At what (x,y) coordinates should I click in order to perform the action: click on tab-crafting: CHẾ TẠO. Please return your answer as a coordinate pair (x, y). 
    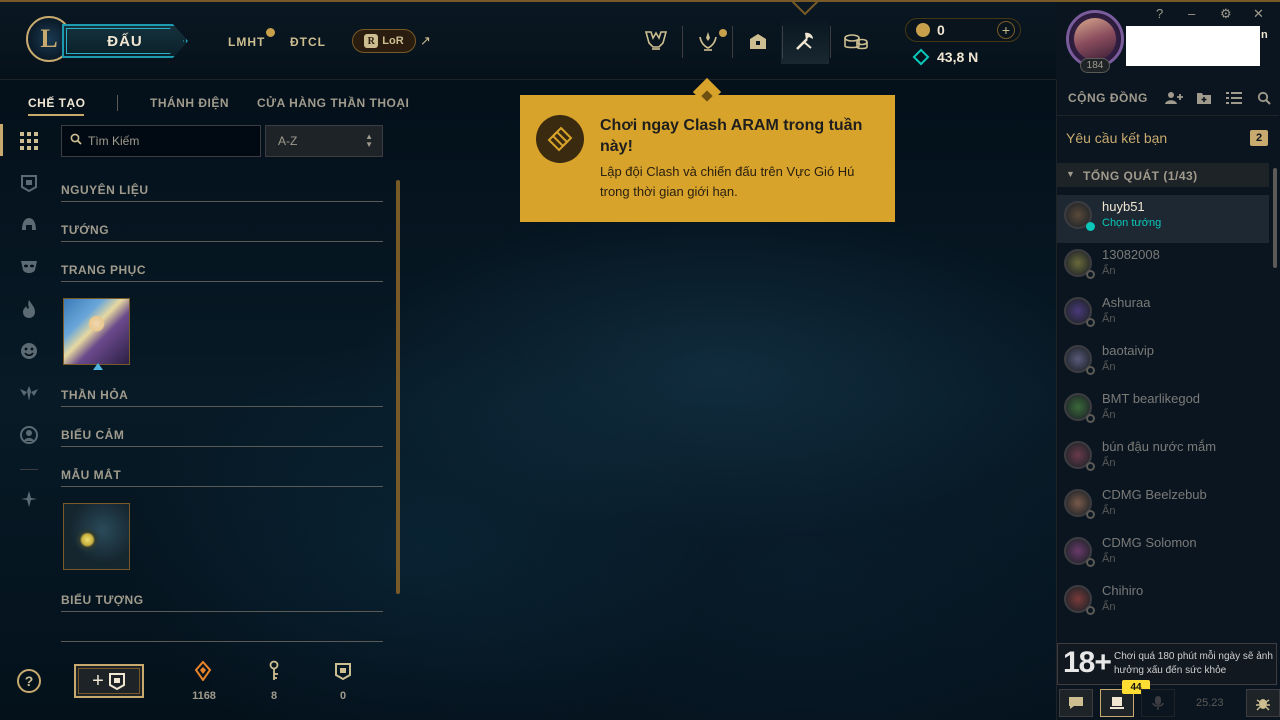
    Looking at the image, I should click on (57, 103).